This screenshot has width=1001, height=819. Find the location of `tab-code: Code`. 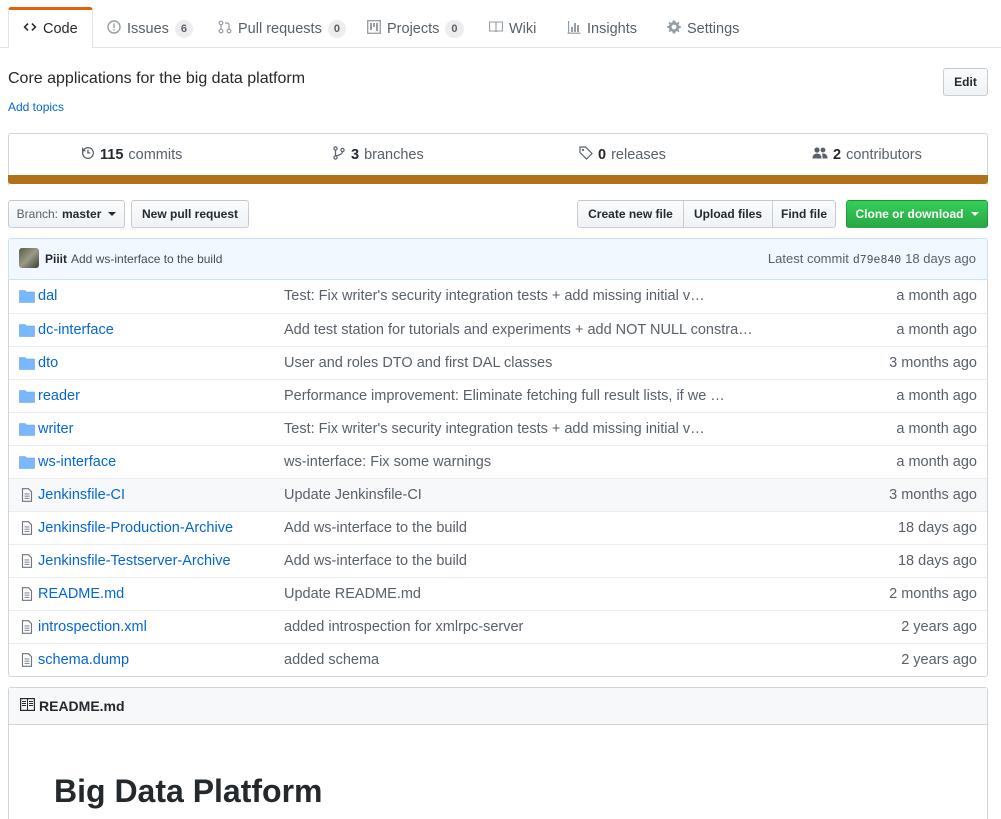

tab-code: Code is located at coordinates (50, 27).